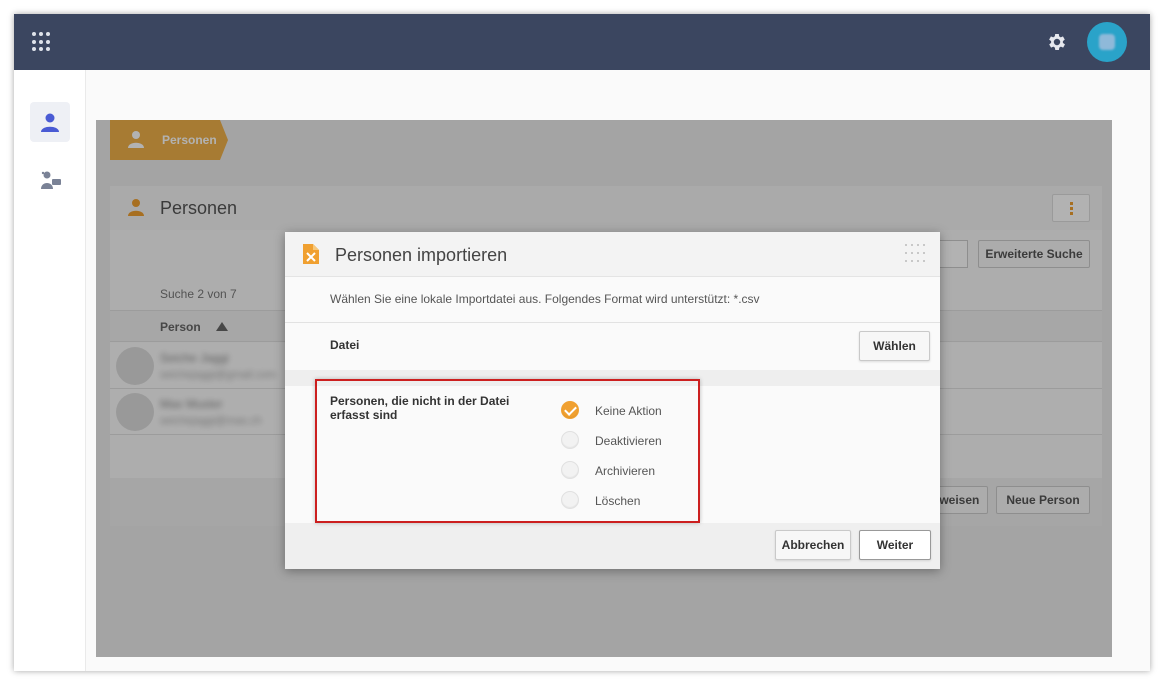 The image size is (1164, 685). What do you see at coordinates (421, 255) in the screenshot?
I see `dialog-title: Personen importieren` at bounding box center [421, 255].